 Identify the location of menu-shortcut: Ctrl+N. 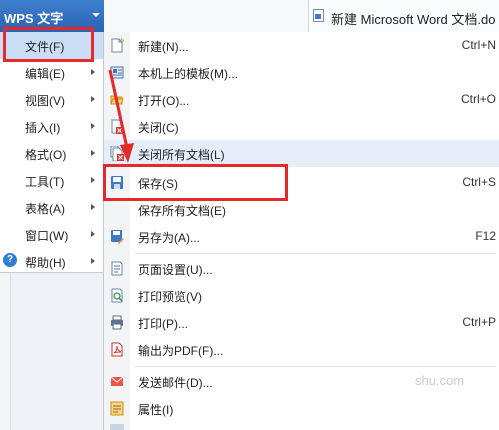
(478, 45).